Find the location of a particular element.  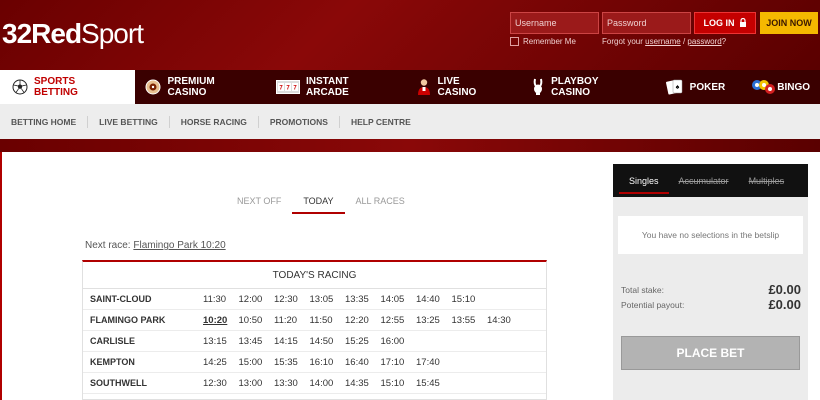

subnav-promotions: PROMOTIONS is located at coordinates (299, 121).